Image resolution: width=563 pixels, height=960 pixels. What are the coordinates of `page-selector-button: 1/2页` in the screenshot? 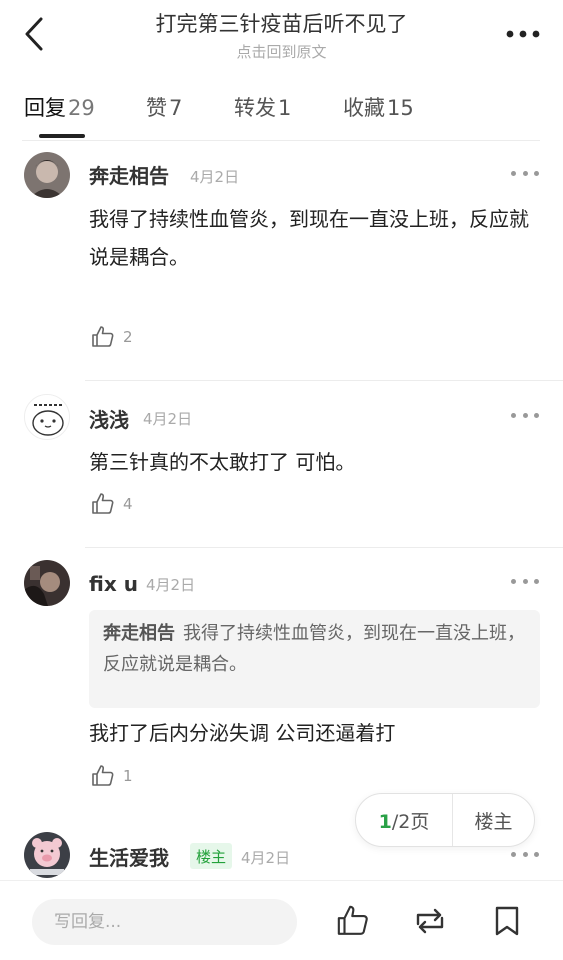 It's located at (404, 820).